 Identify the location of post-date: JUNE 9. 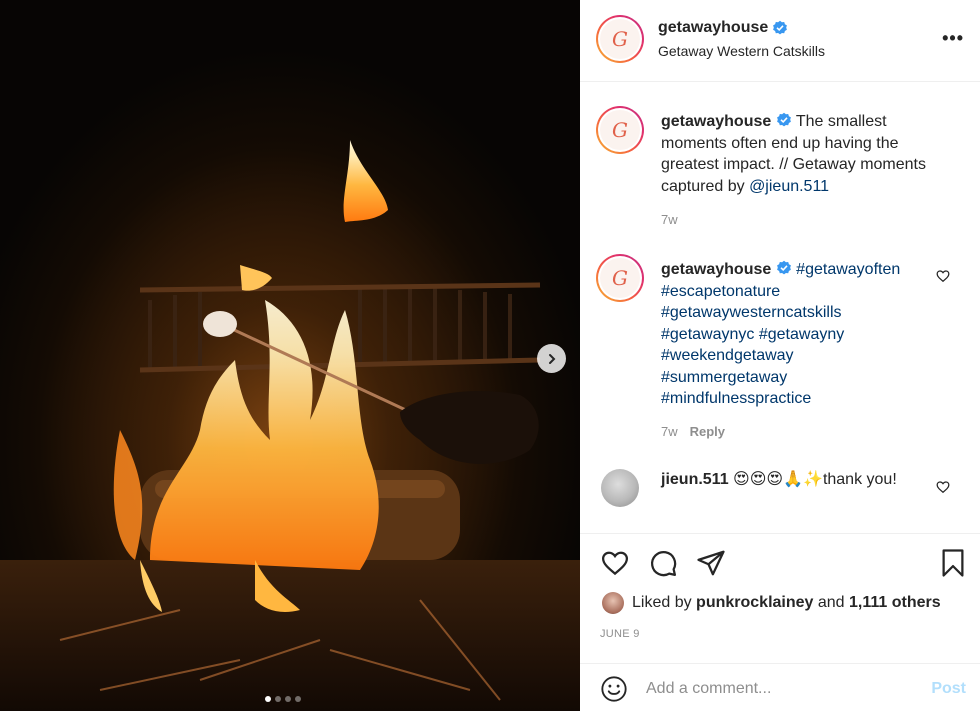
(620, 634).